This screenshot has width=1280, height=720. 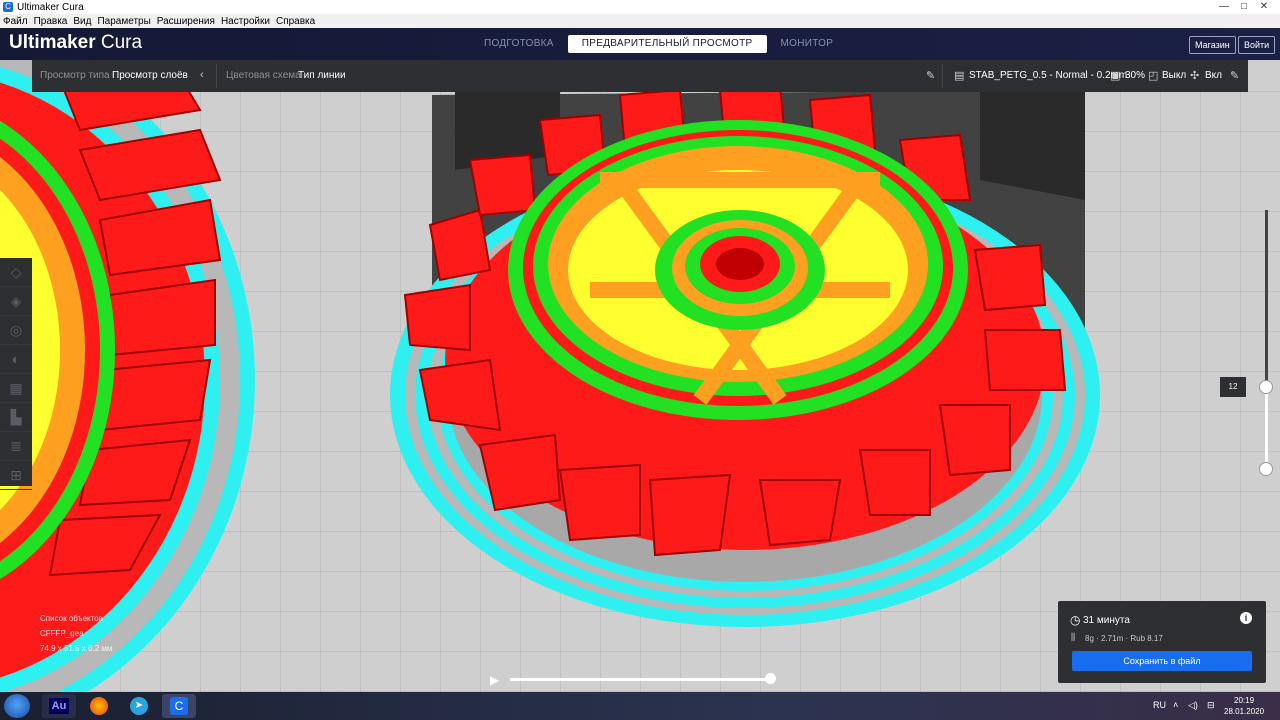 I want to click on menu-edit: Правка, so click(x=51, y=21).